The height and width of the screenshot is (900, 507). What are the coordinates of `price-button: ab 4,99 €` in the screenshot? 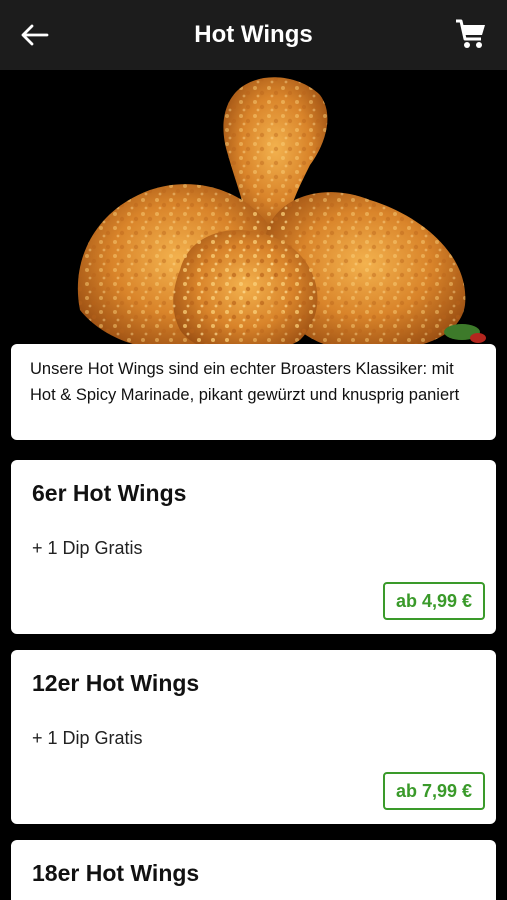 It's located at (433, 601).